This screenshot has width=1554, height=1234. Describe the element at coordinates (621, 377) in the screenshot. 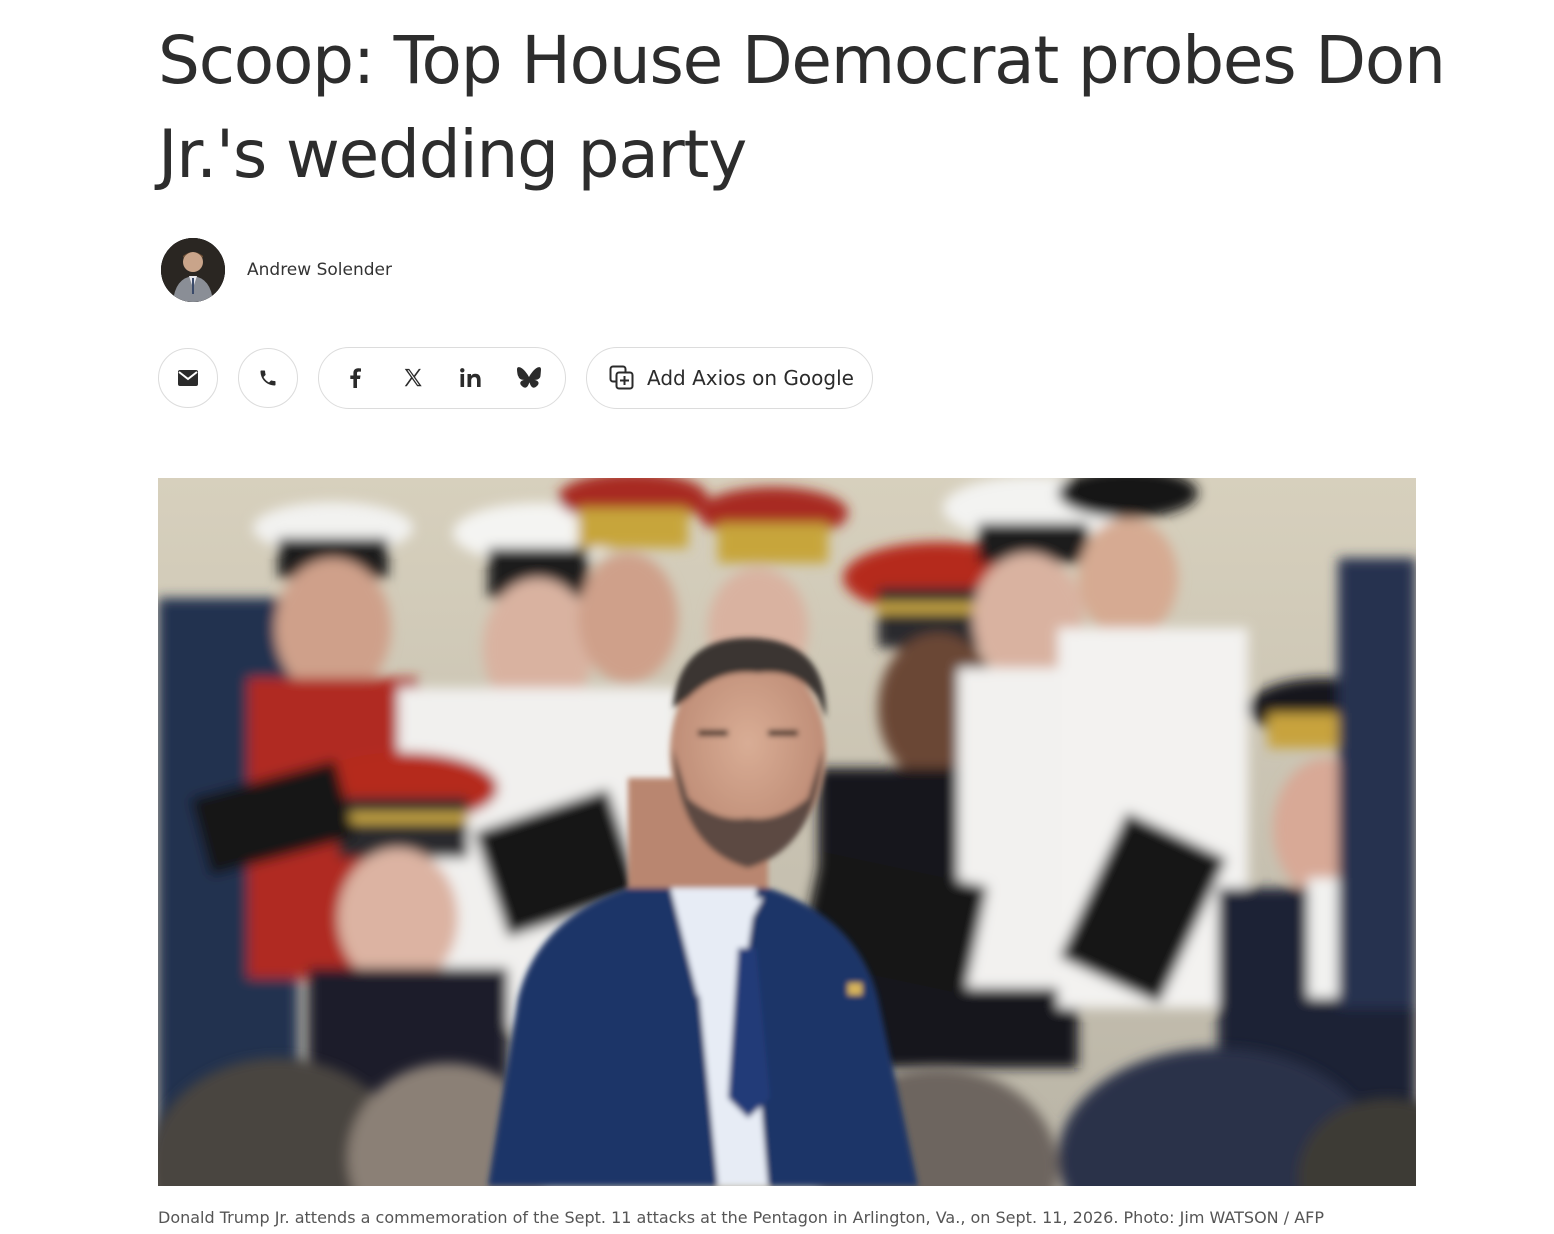

I see `add-source-icon` at that location.